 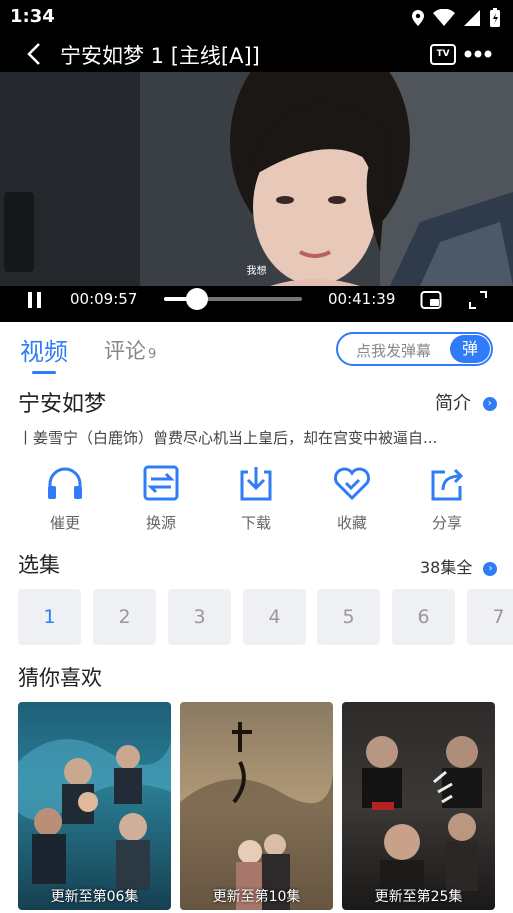 I want to click on download-icon, so click(x=256, y=484).